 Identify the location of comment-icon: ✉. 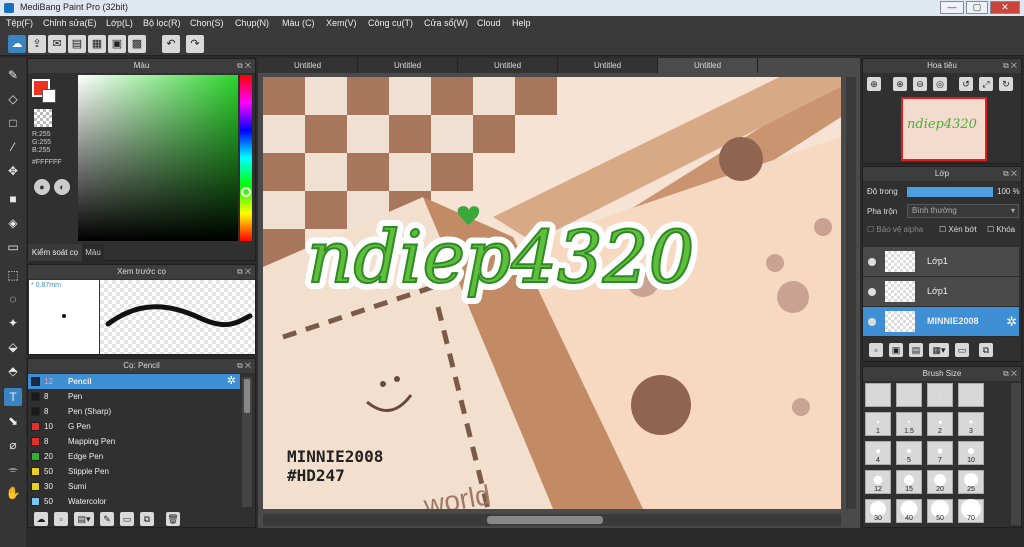
(57, 44).